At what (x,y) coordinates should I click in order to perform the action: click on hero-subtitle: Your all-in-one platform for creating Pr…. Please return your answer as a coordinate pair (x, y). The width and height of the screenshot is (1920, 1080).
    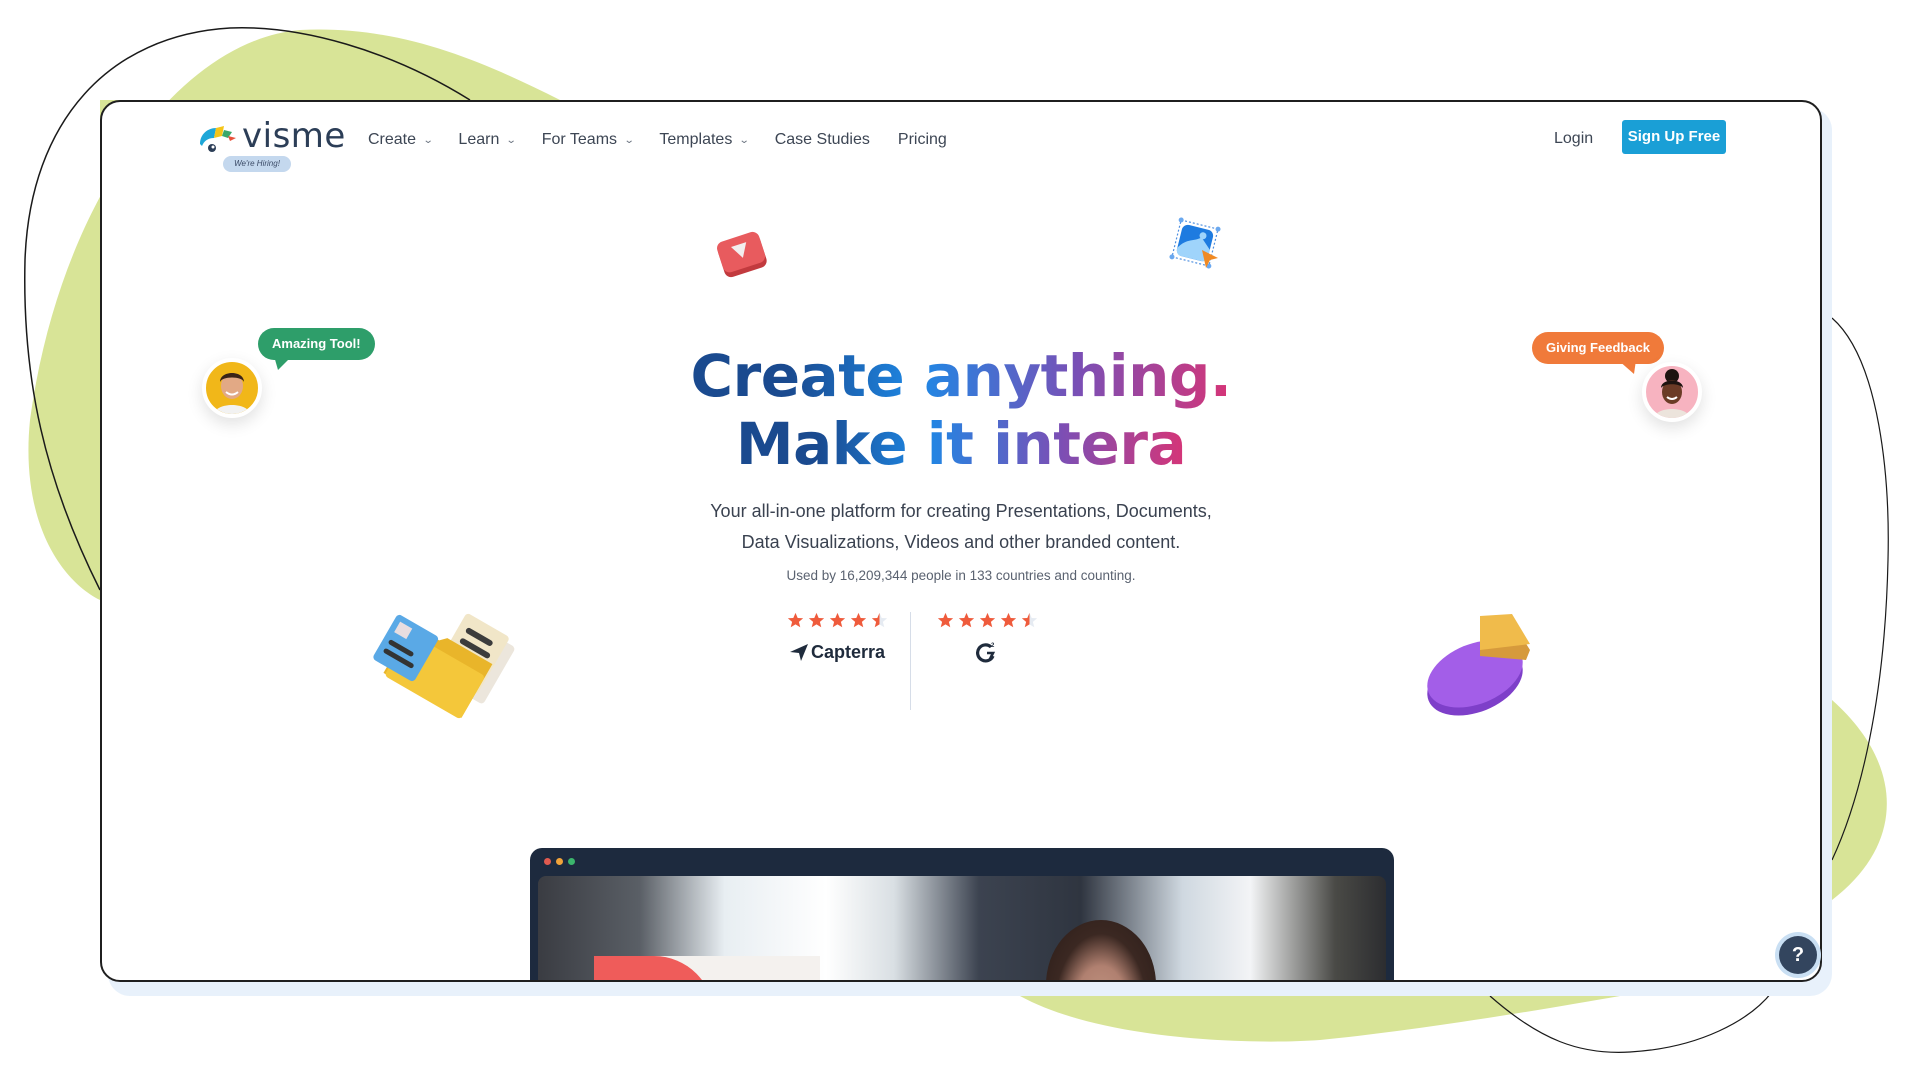
    Looking at the image, I should click on (961, 527).